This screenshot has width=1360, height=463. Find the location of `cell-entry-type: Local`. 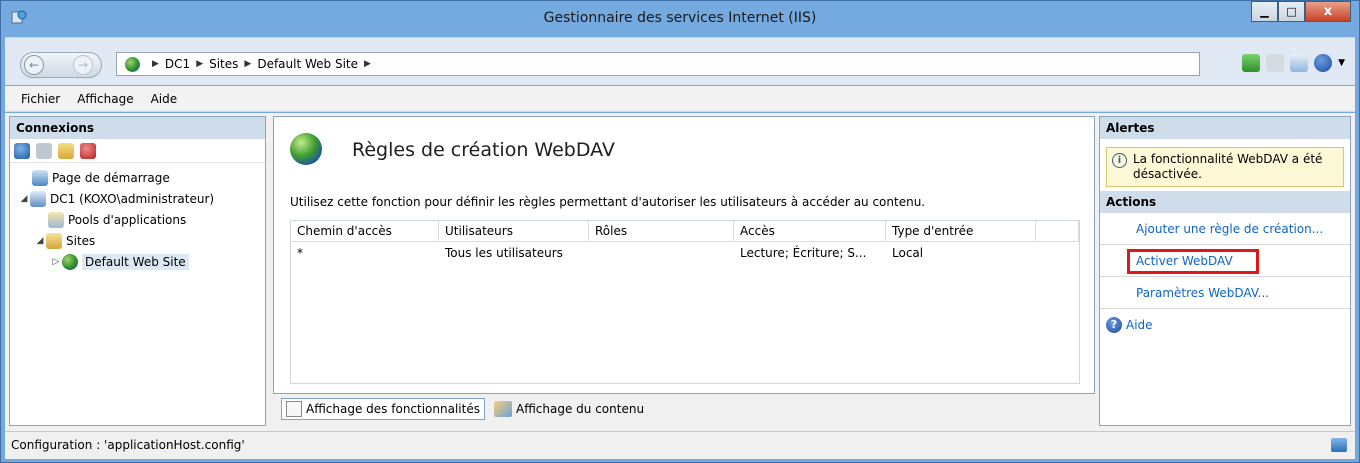

cell-entry-type: Local is located at coordinates (908, 253).